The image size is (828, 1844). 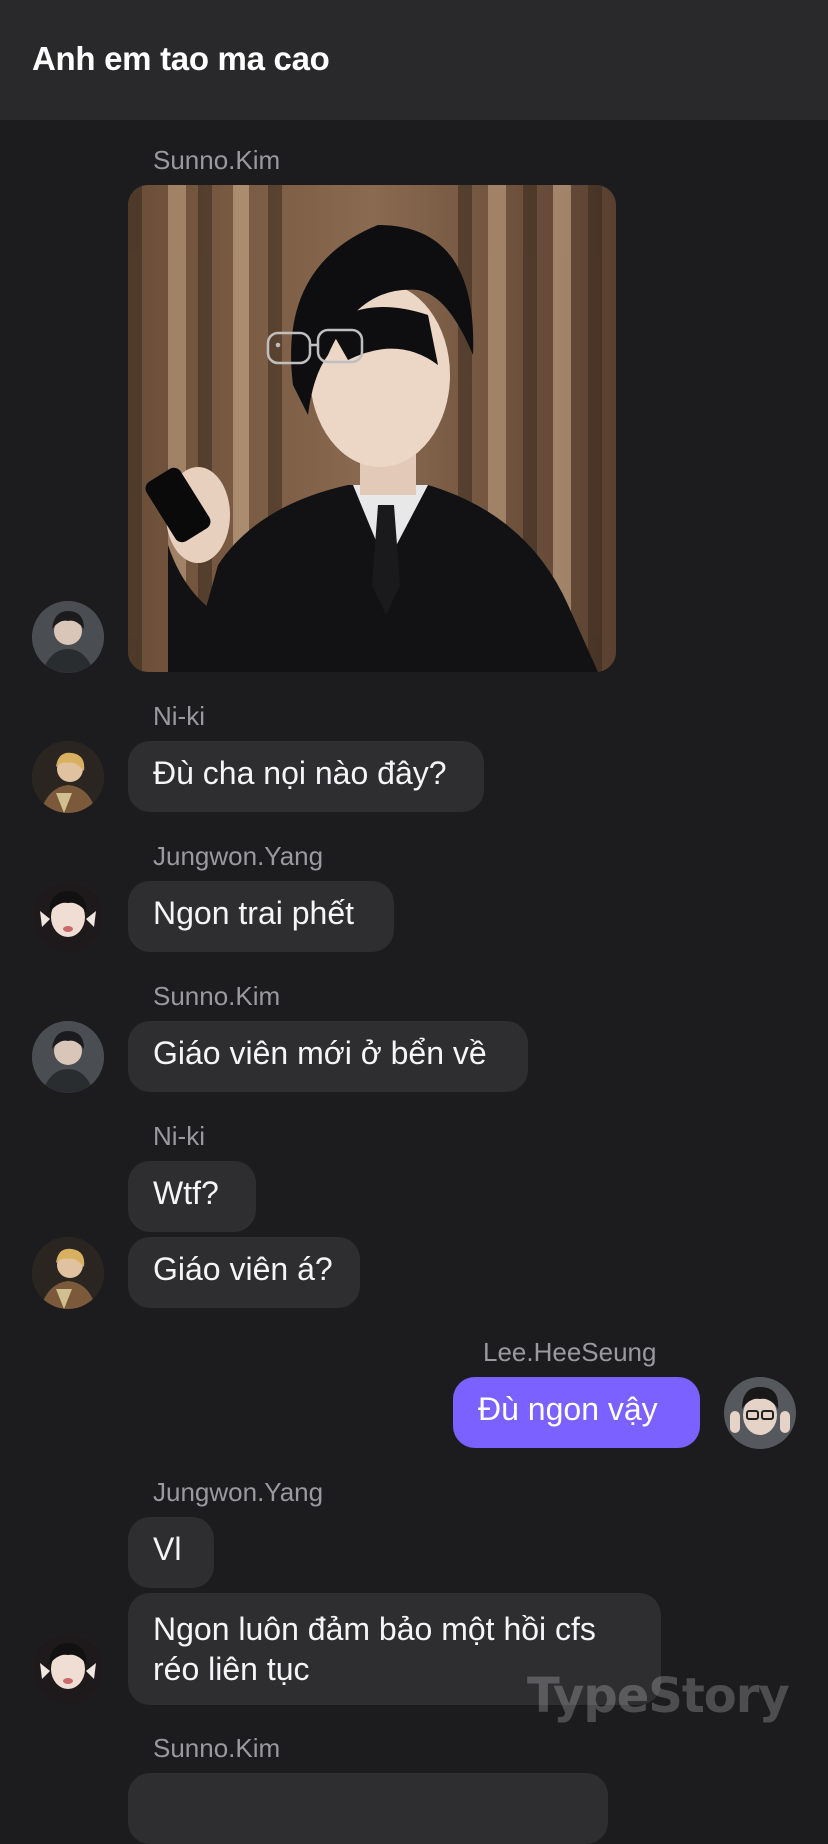 What do you see at coordinates (244, 1272) in the screenshot?
I see `message-bubble: Giáo viên á?` at bounding box center [244, 1272].